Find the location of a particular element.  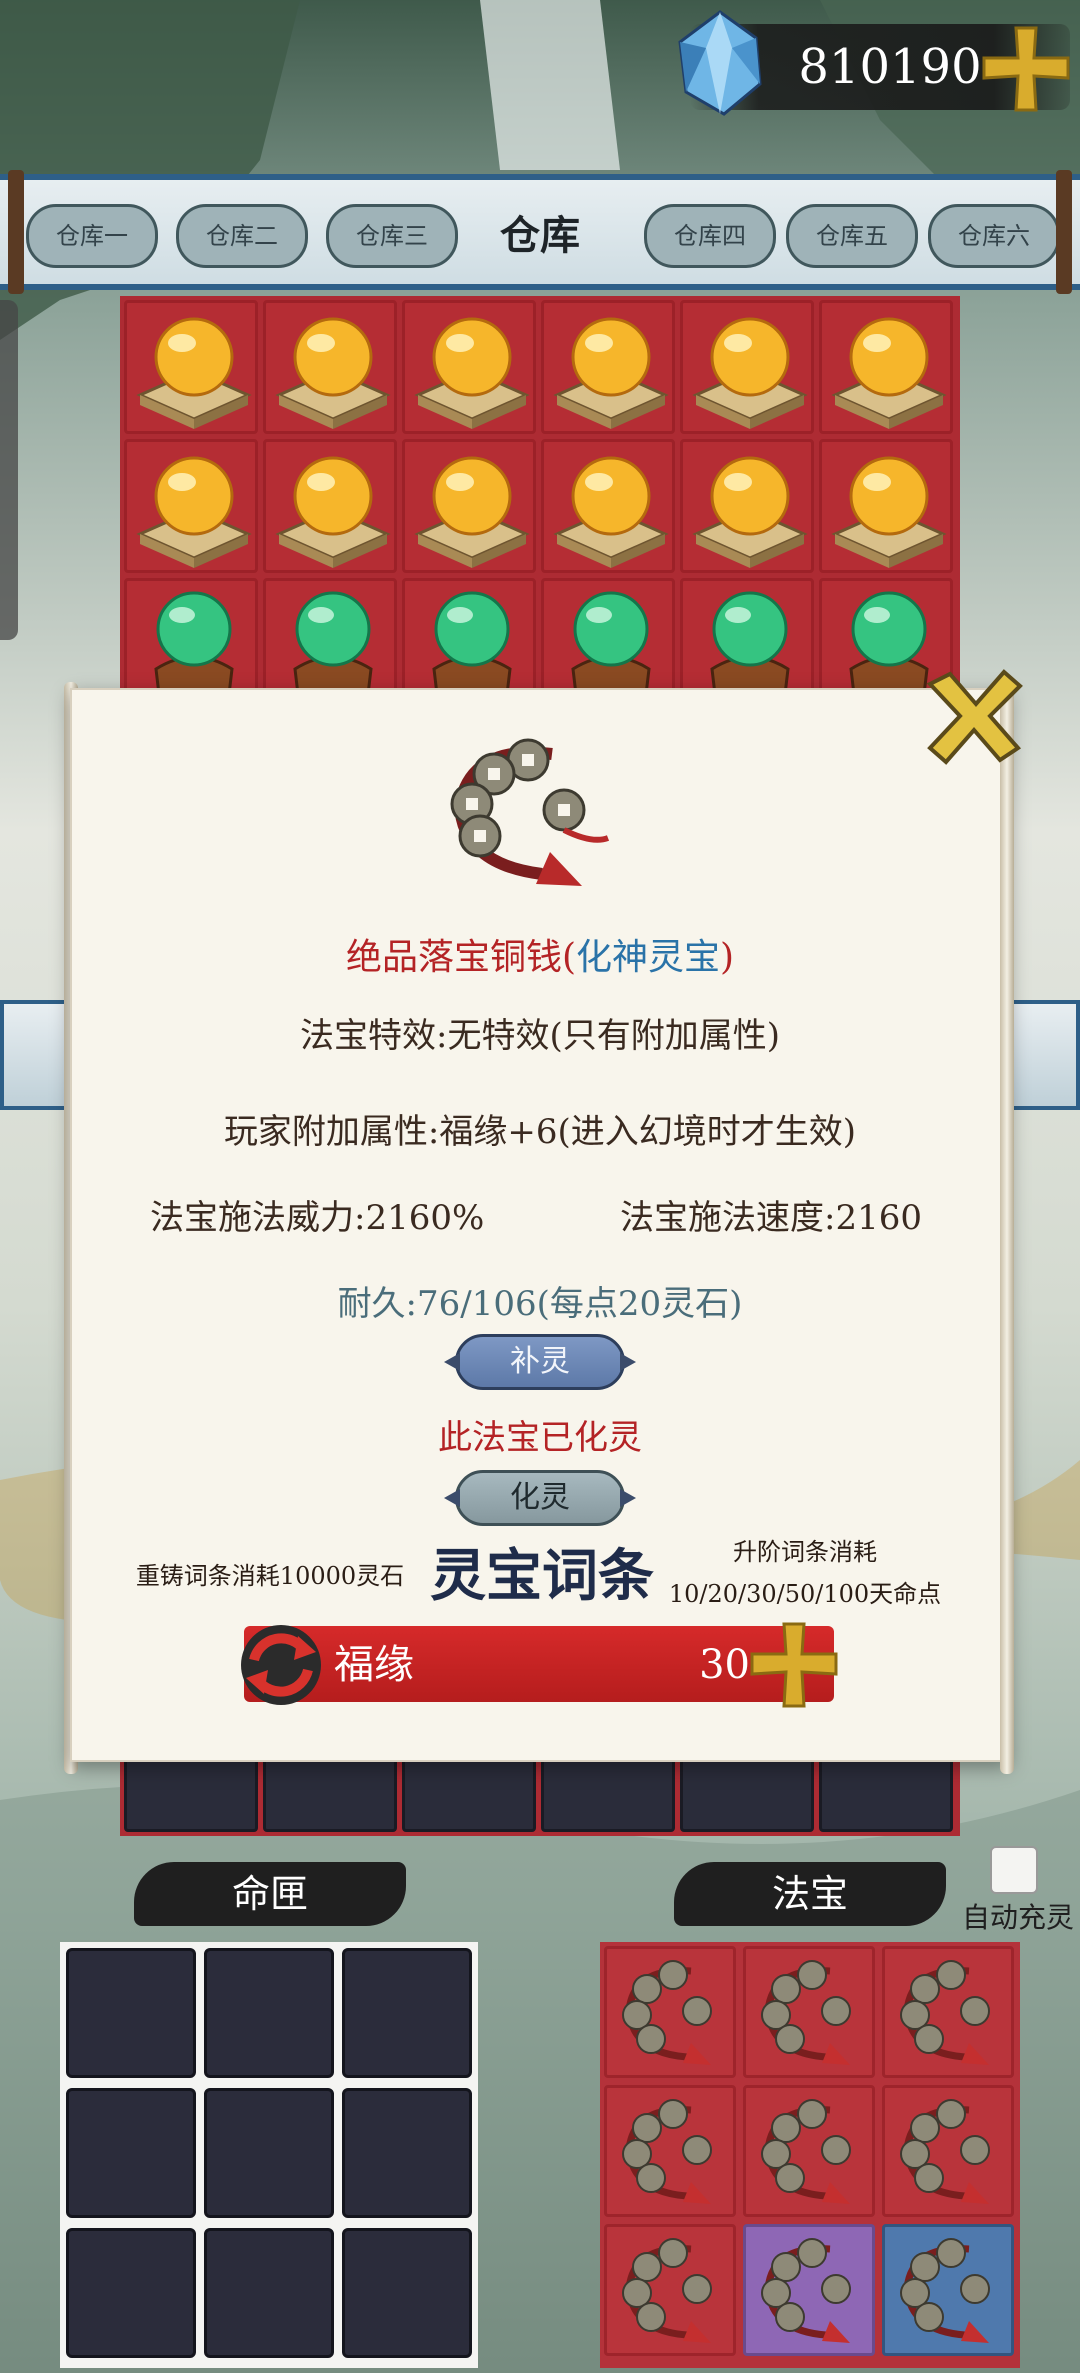

right-scroll-edge is located at coordinates (1045, 1055).